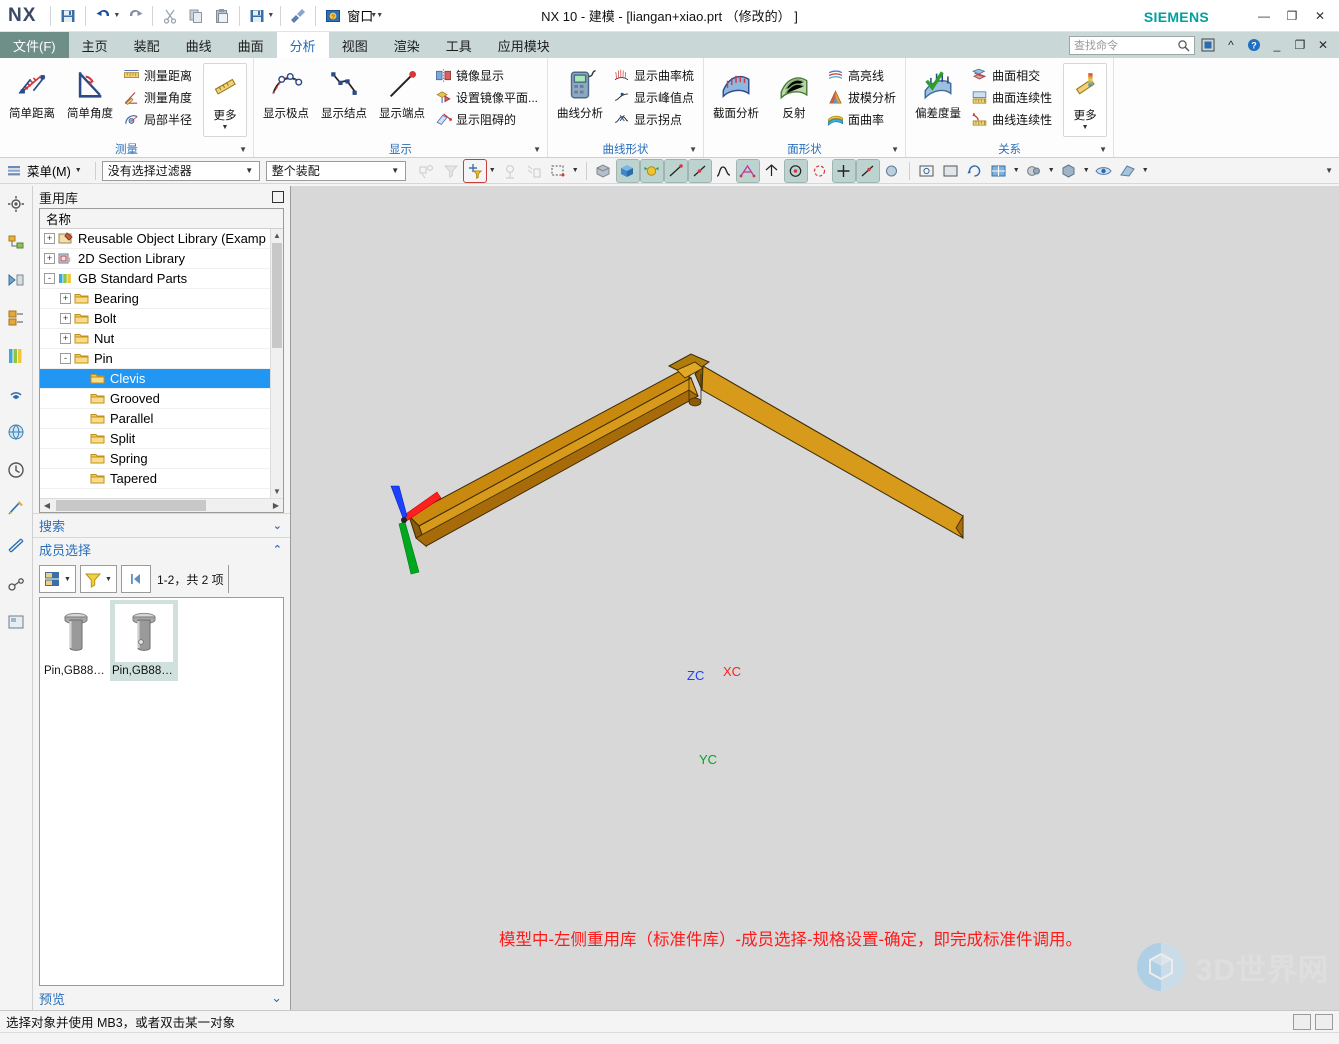  Describe the element at coordinates (170, 16) in the screenshot. I see `cut-icon` at that location.